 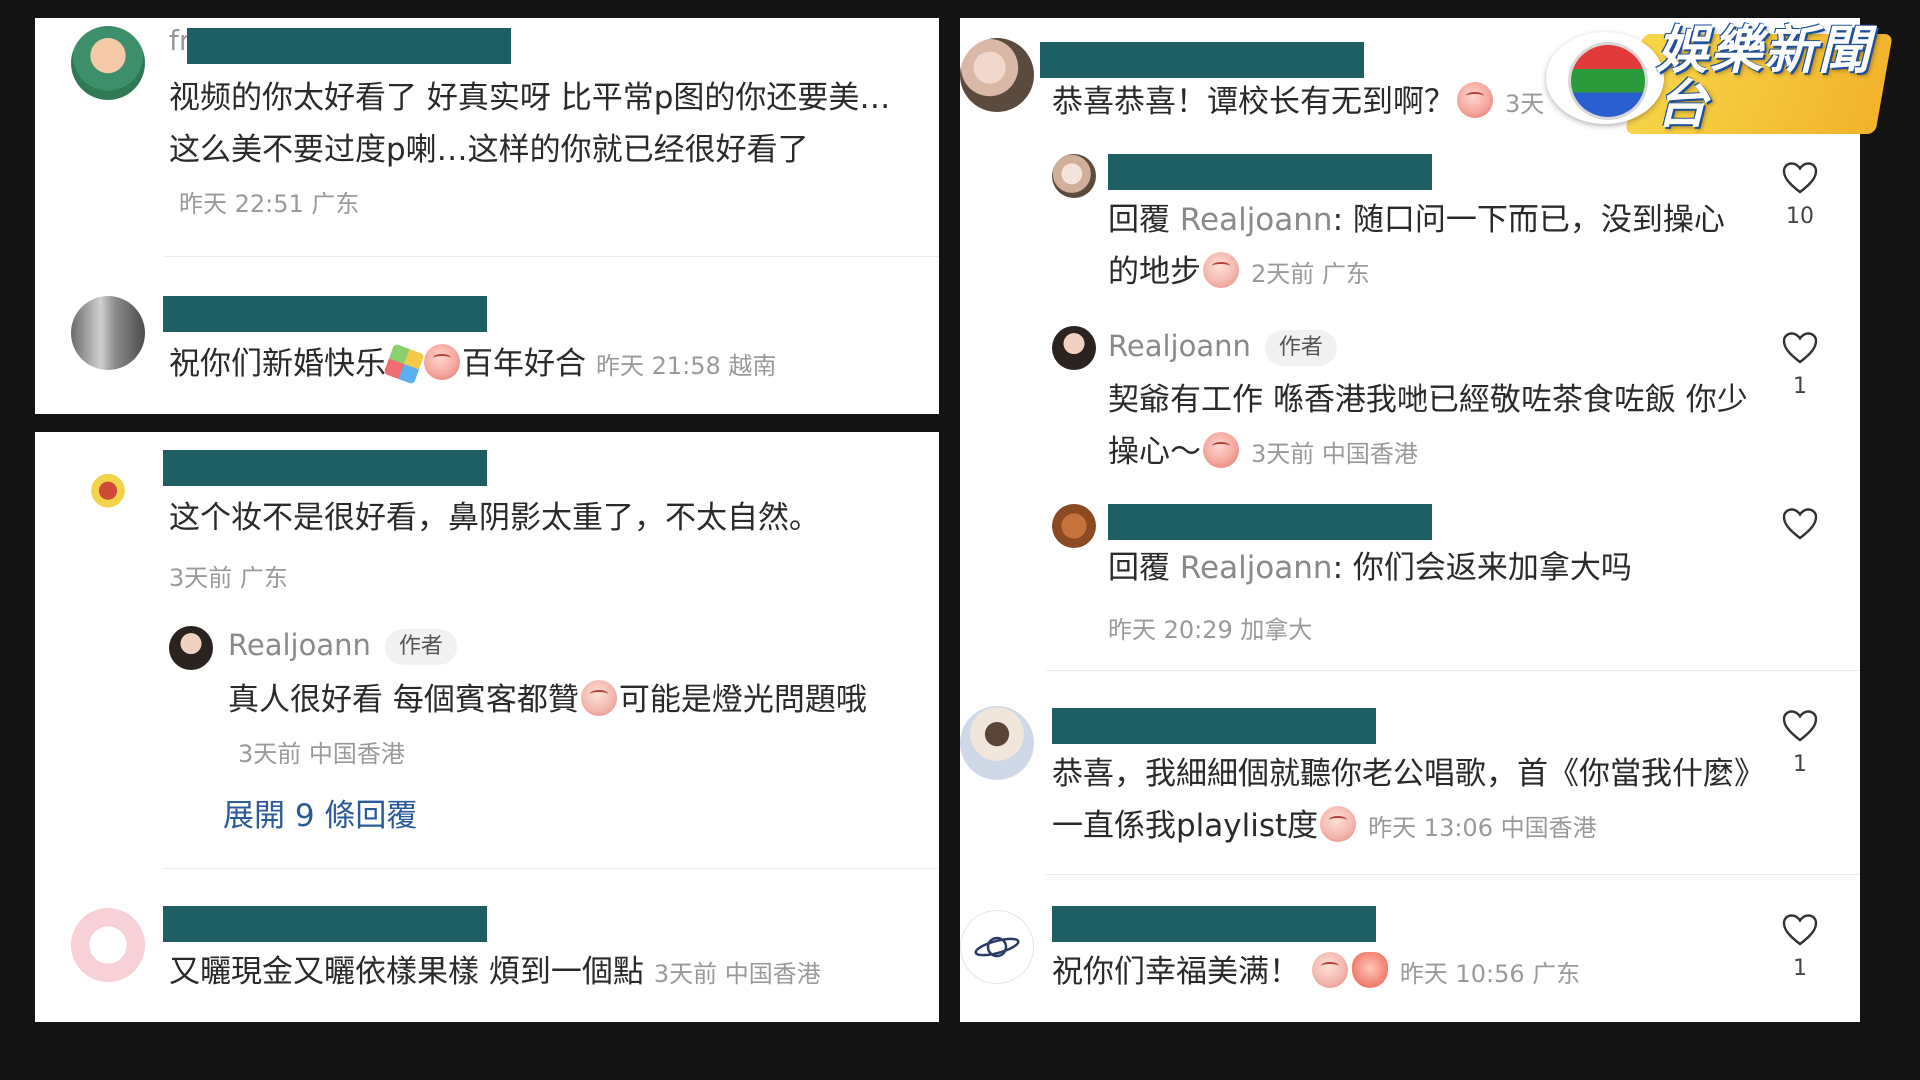 I want to click on comment-meta: 3天, so click(x=1525, y=104).